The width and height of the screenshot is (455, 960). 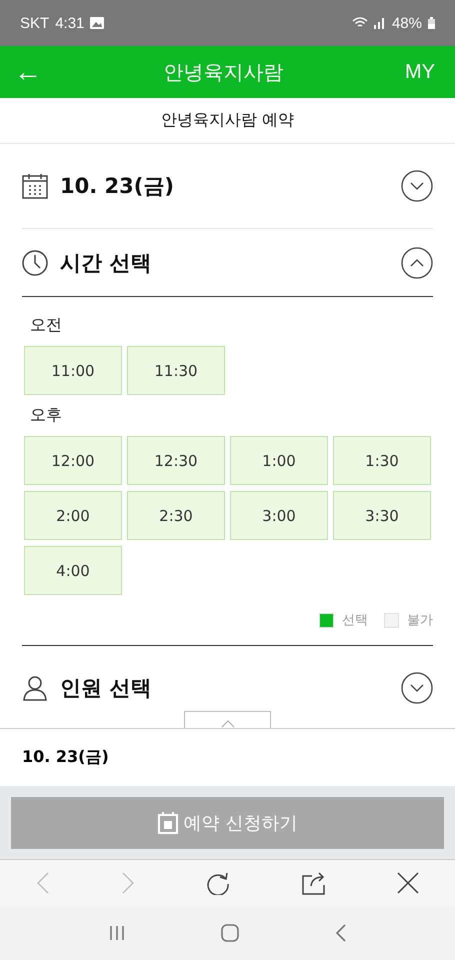 What do you see at coordinates (408, 883) in the screenshot?
I see `close-icon` at bounding box center [408, 883].